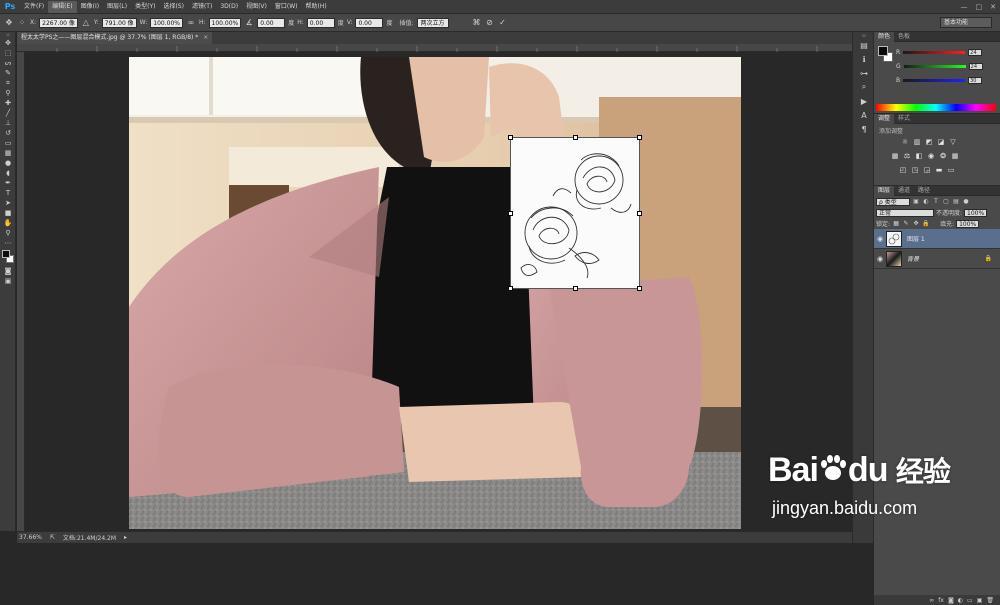 This screenshot has height=605, width=1000. What do you see at coordinates (864, 59) in the screenshot?
I see `properties-panel-icon: ℹ` at bounding box center [864, 59].